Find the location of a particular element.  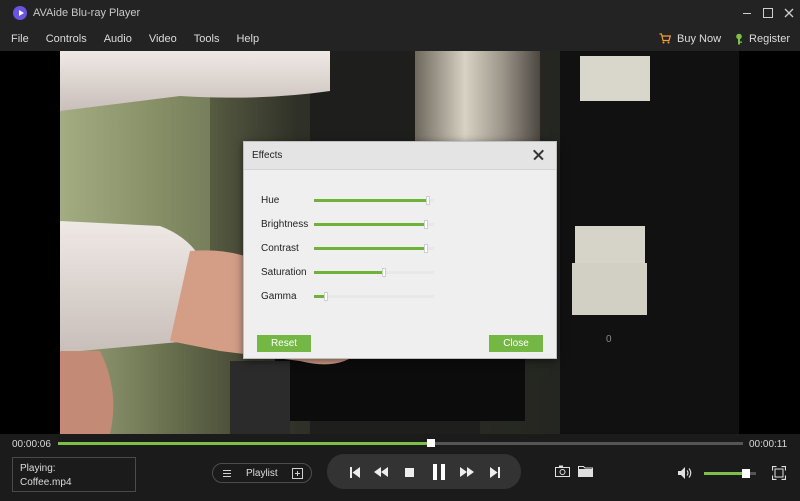

menu-tools: Tools is located at coordinates (207, 39).